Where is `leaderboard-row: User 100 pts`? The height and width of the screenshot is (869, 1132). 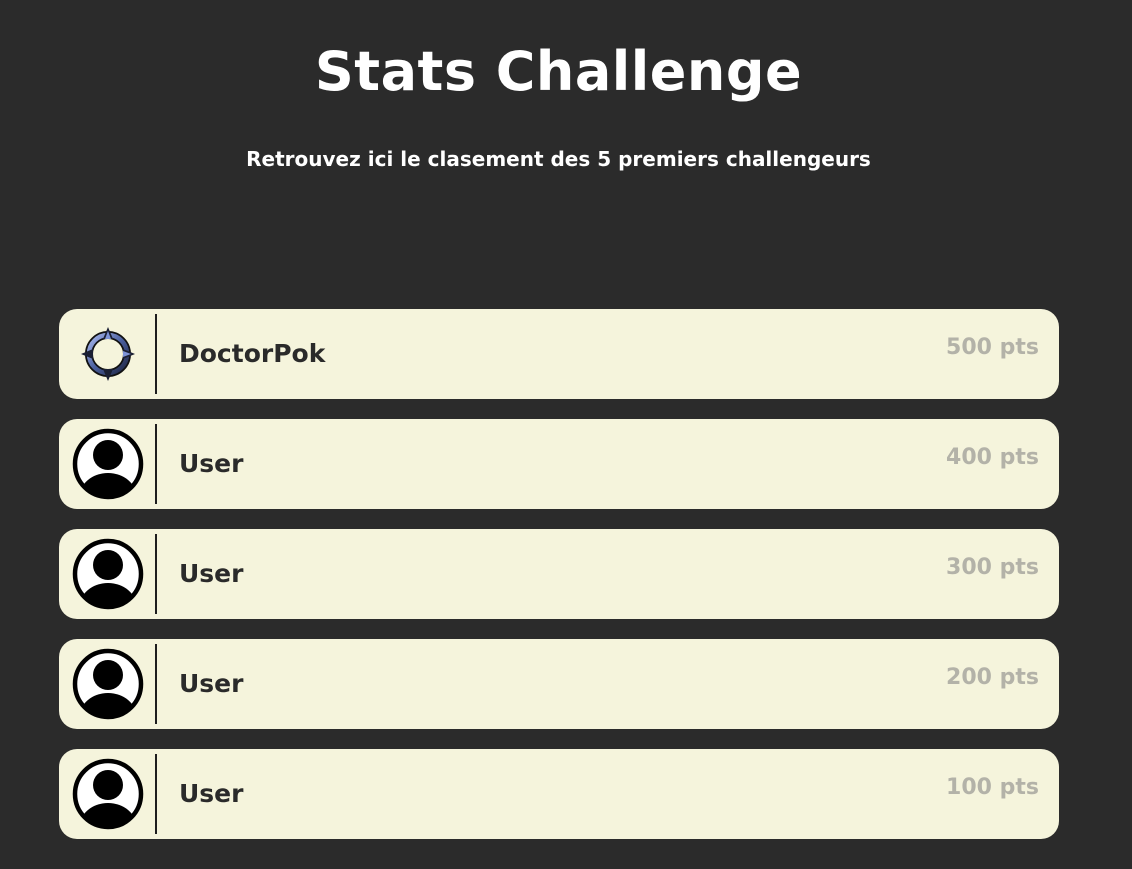 leaderboard-row: User 100 pts is located at coordinates (559, 794).